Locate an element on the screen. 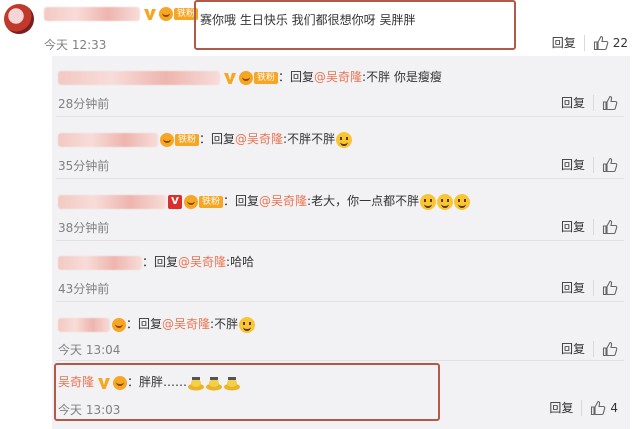  reply-text: :不胖 is located at coordinates (224, 324).